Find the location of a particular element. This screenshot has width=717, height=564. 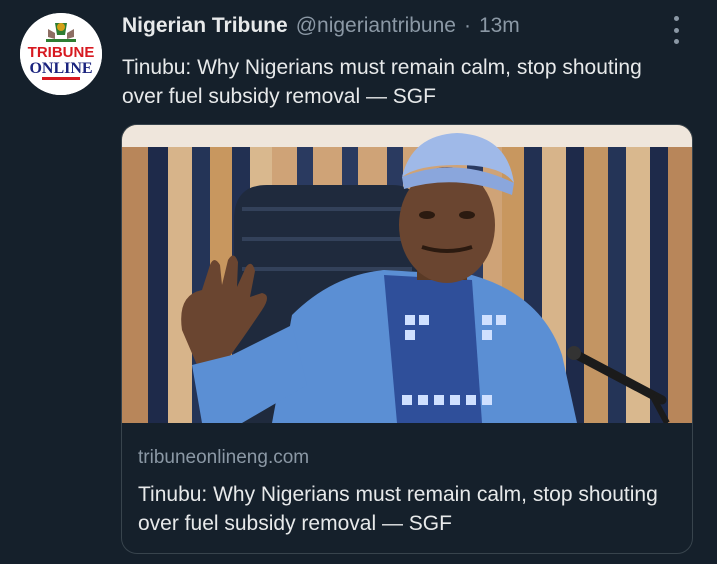

more-vertical-icon is located at coordinates (676, 30).